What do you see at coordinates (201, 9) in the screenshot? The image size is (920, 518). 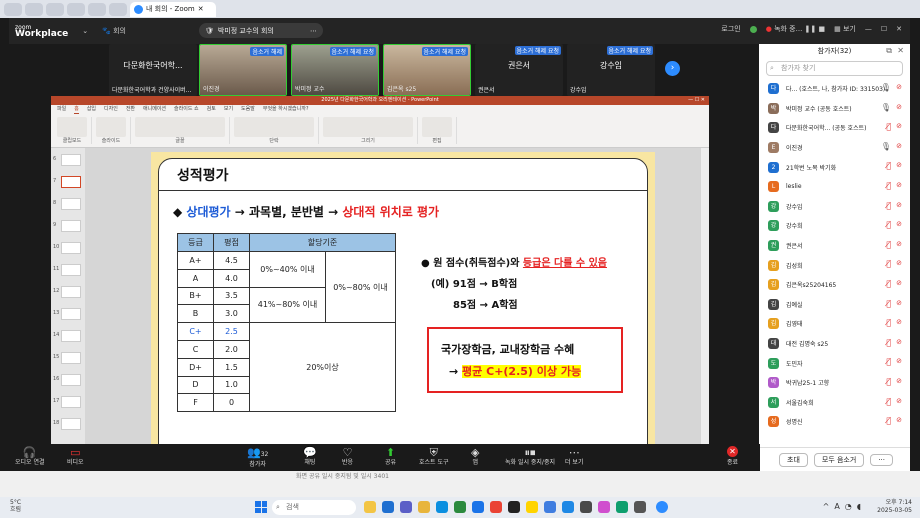 I see `close-icon: ✕` at bounding box center [201, 9].